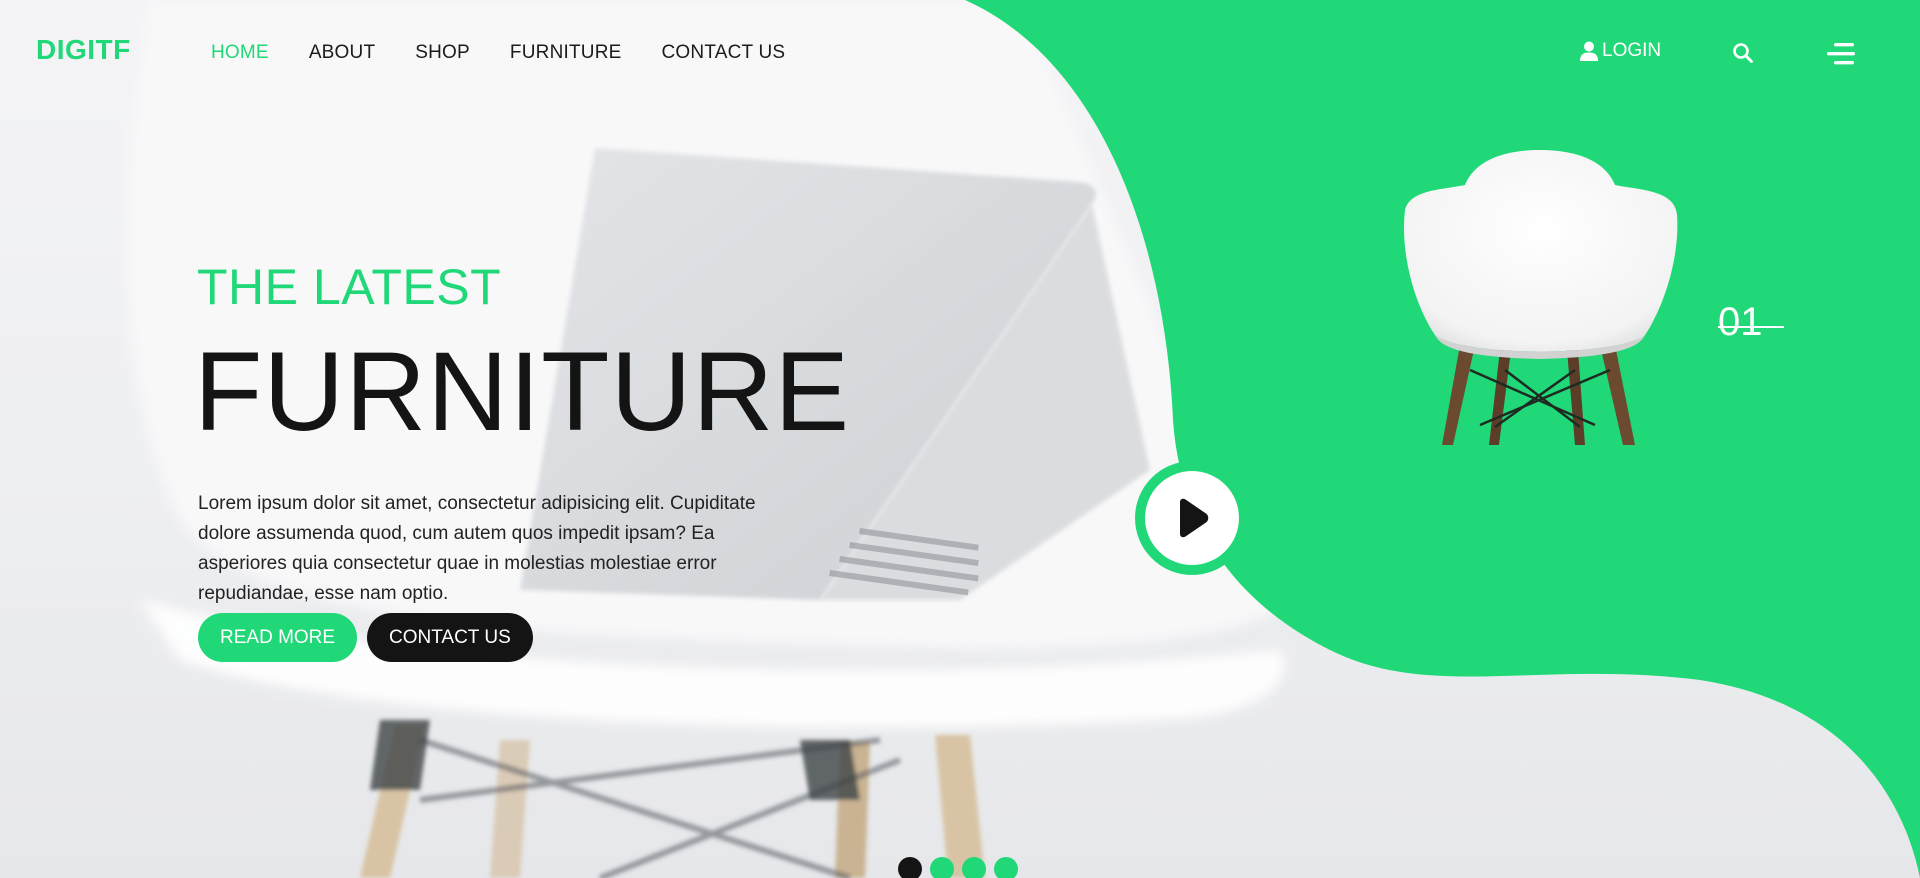 The width and height of the screenshot is (1920, 878). What do you see at coordinates (450, 637) in the screenshot?
I see `contact-us-button: CONTACT US` at bounding box center [450, 637].